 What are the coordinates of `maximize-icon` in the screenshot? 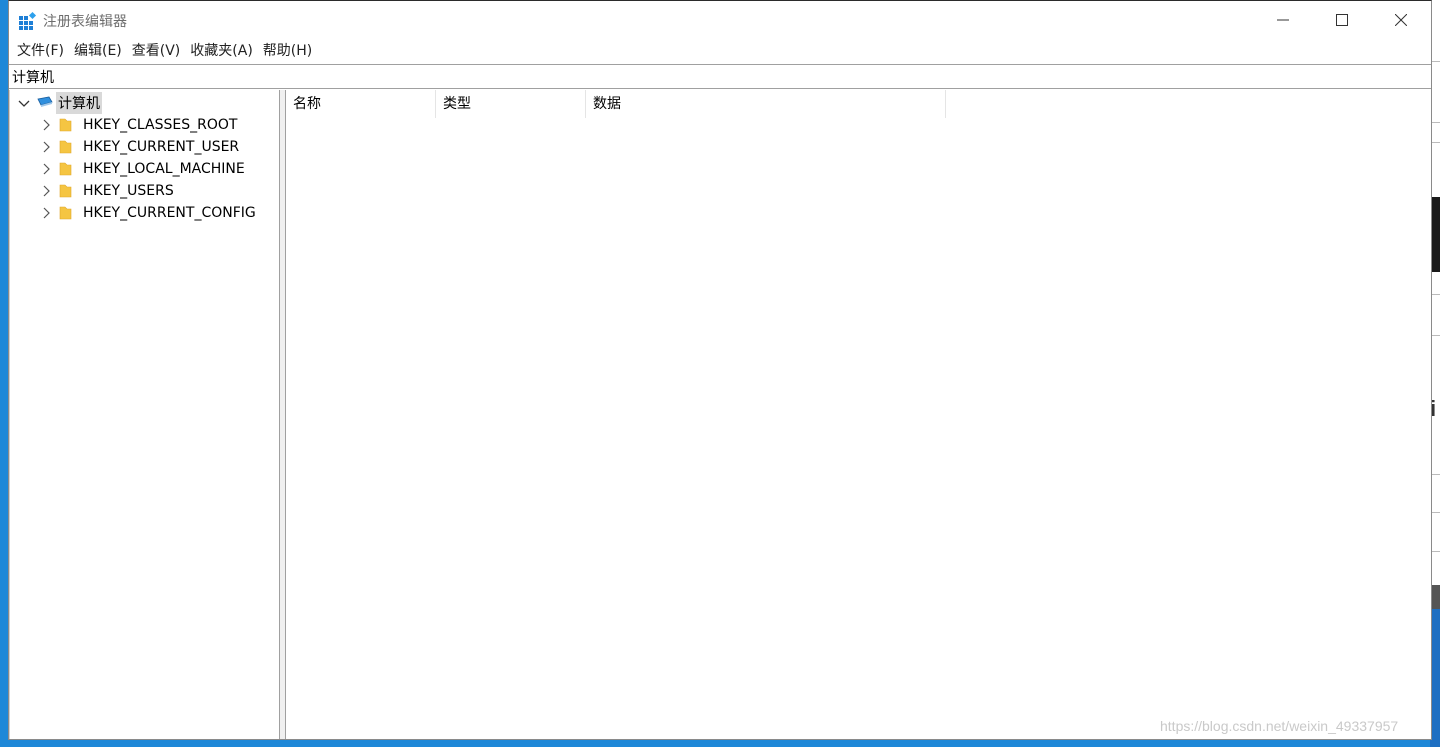 It's located at (1342, 20).